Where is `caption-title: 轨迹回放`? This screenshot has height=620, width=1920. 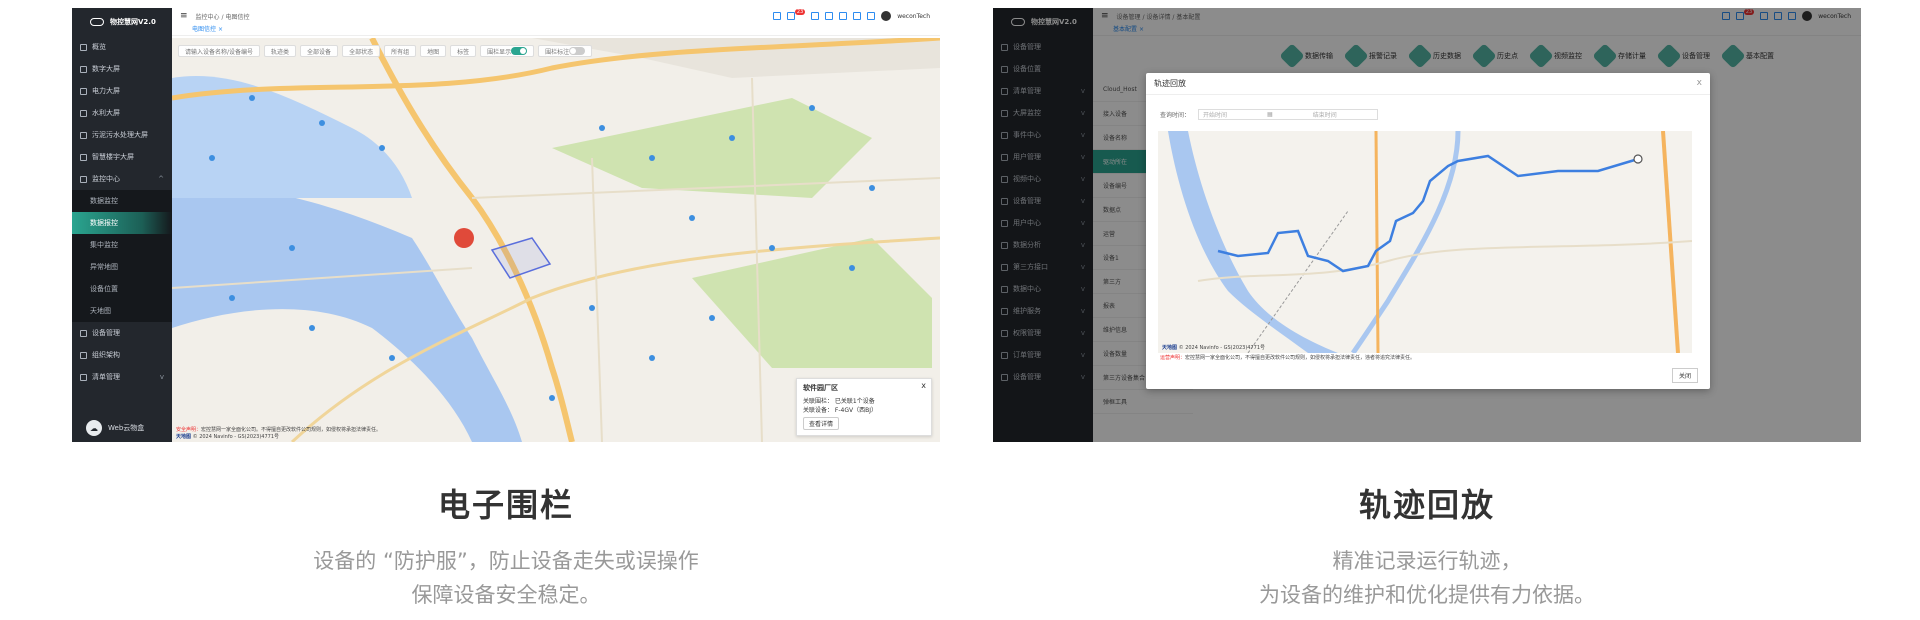
caption-title: 轨迹回放 is located at coordinates (1426, 505).